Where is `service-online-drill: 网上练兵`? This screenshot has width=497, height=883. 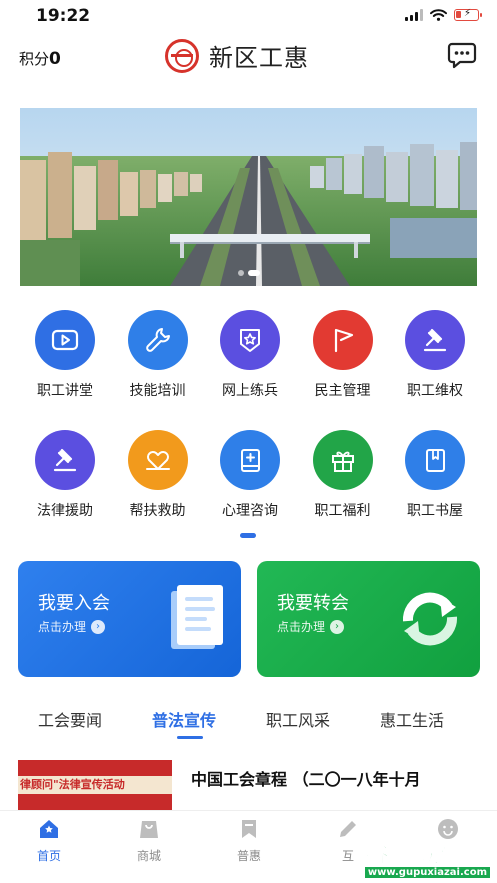 service-online-drill: 网上练兵 is located at coordinates (250, 370).